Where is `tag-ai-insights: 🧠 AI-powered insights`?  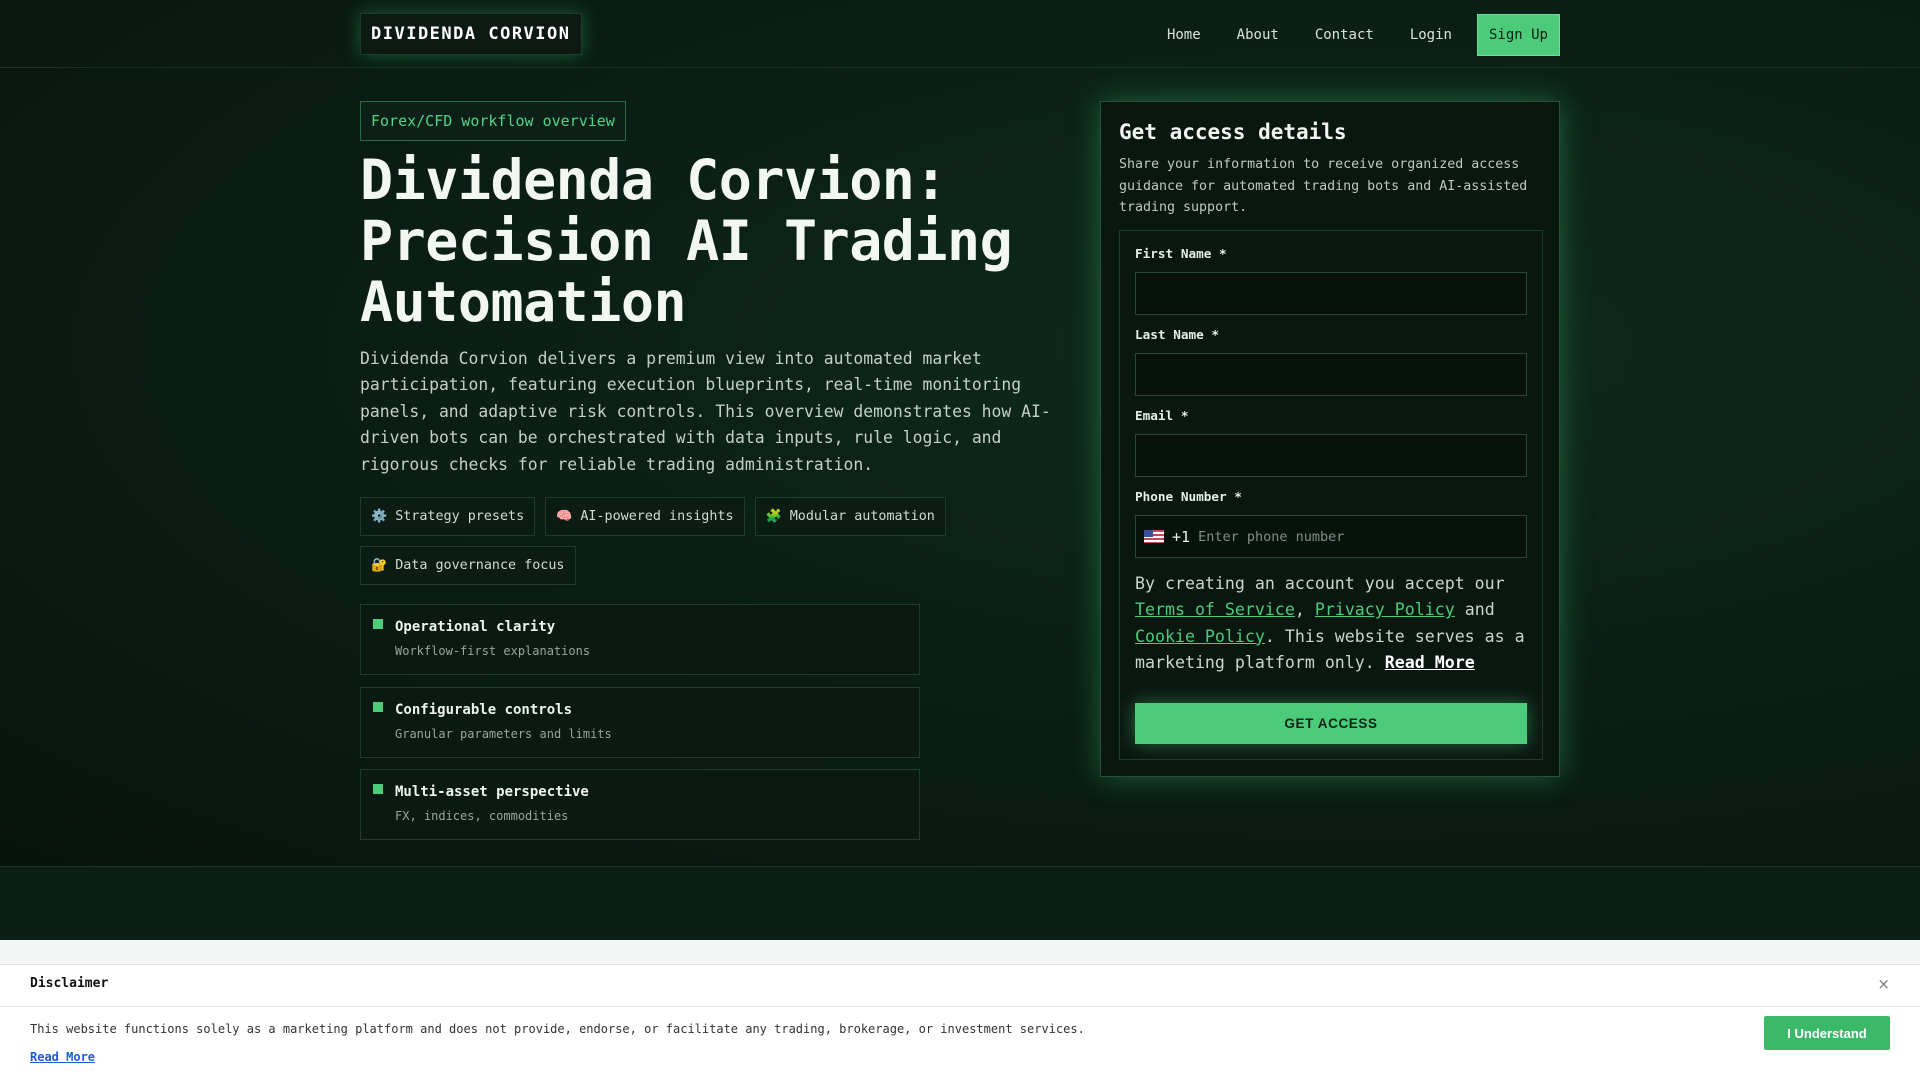 tag-ai-insights: 🧠 AI-powered insights is located at coordinates (645, 516).